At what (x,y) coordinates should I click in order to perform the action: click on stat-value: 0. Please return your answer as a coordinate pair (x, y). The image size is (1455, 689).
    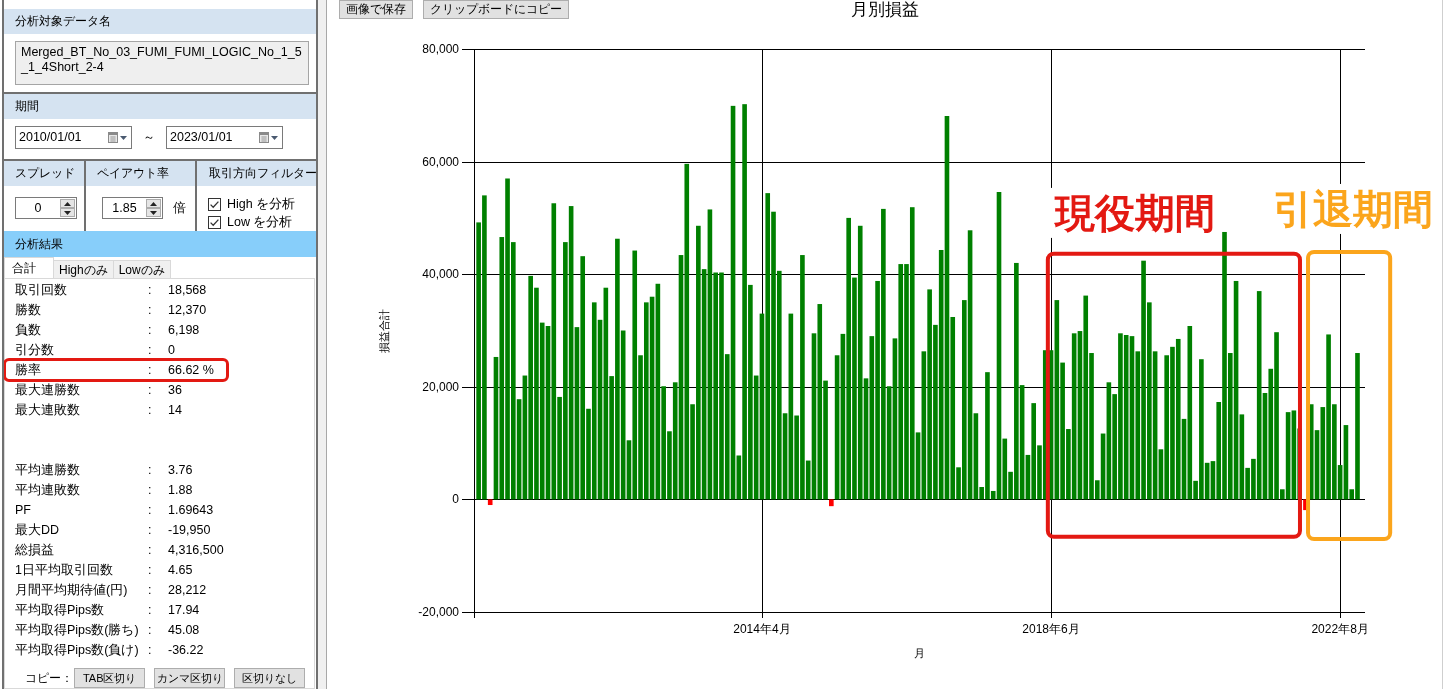
    Looking at the image, I should click on (171, 350).